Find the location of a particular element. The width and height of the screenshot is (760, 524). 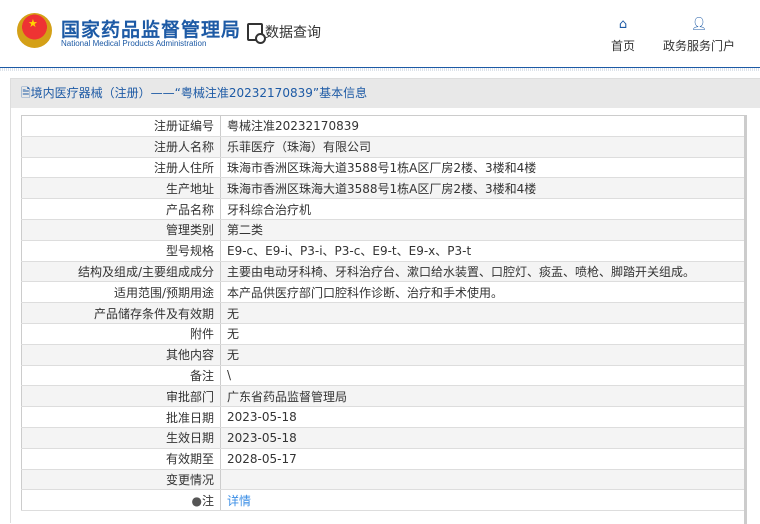

nav-service-portal: 👤︎ 政务服务门户 is located at coordinates (699, 36).